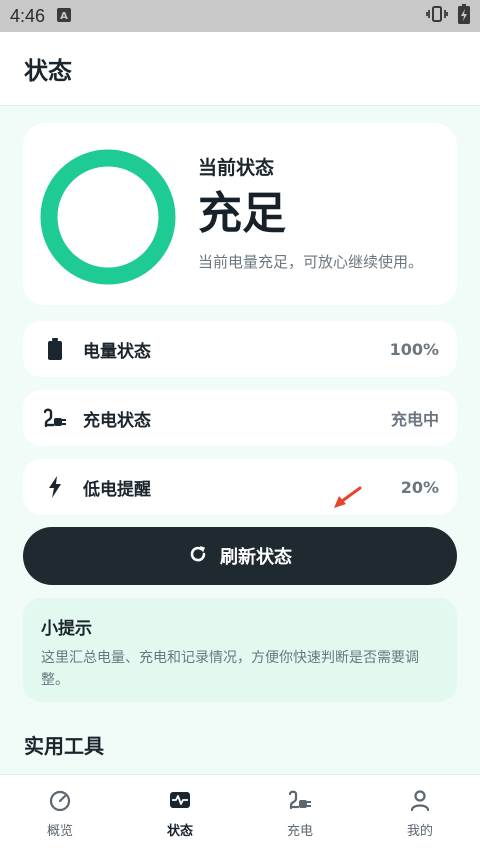  I want to click on hero-status-value: 充足, so click(242, 213).